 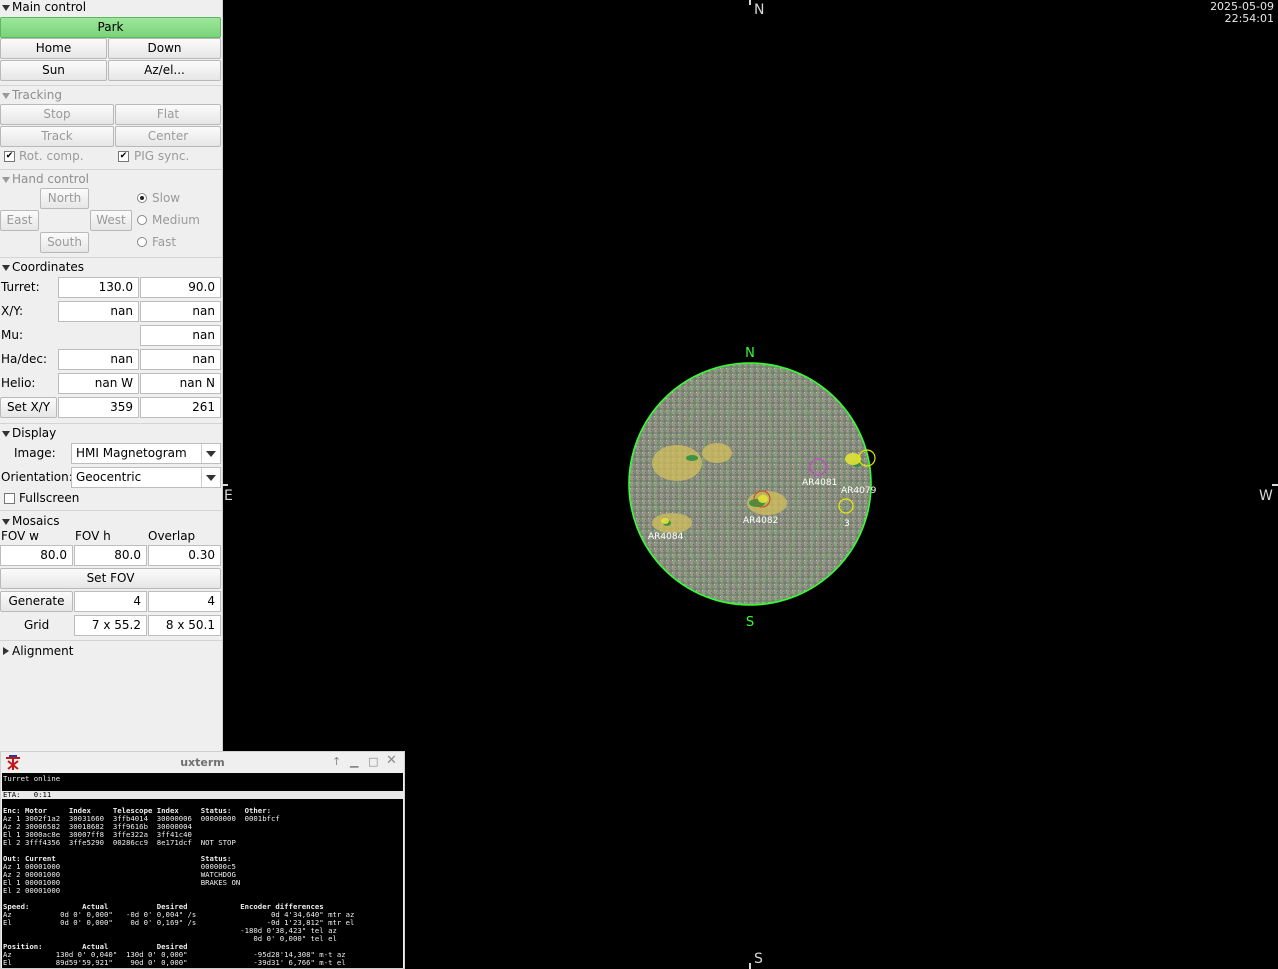 What do you see at coordinates (172, 536) in the screenshot?
I see `overlap-label: Overlap` at bounding box center [172, 536].